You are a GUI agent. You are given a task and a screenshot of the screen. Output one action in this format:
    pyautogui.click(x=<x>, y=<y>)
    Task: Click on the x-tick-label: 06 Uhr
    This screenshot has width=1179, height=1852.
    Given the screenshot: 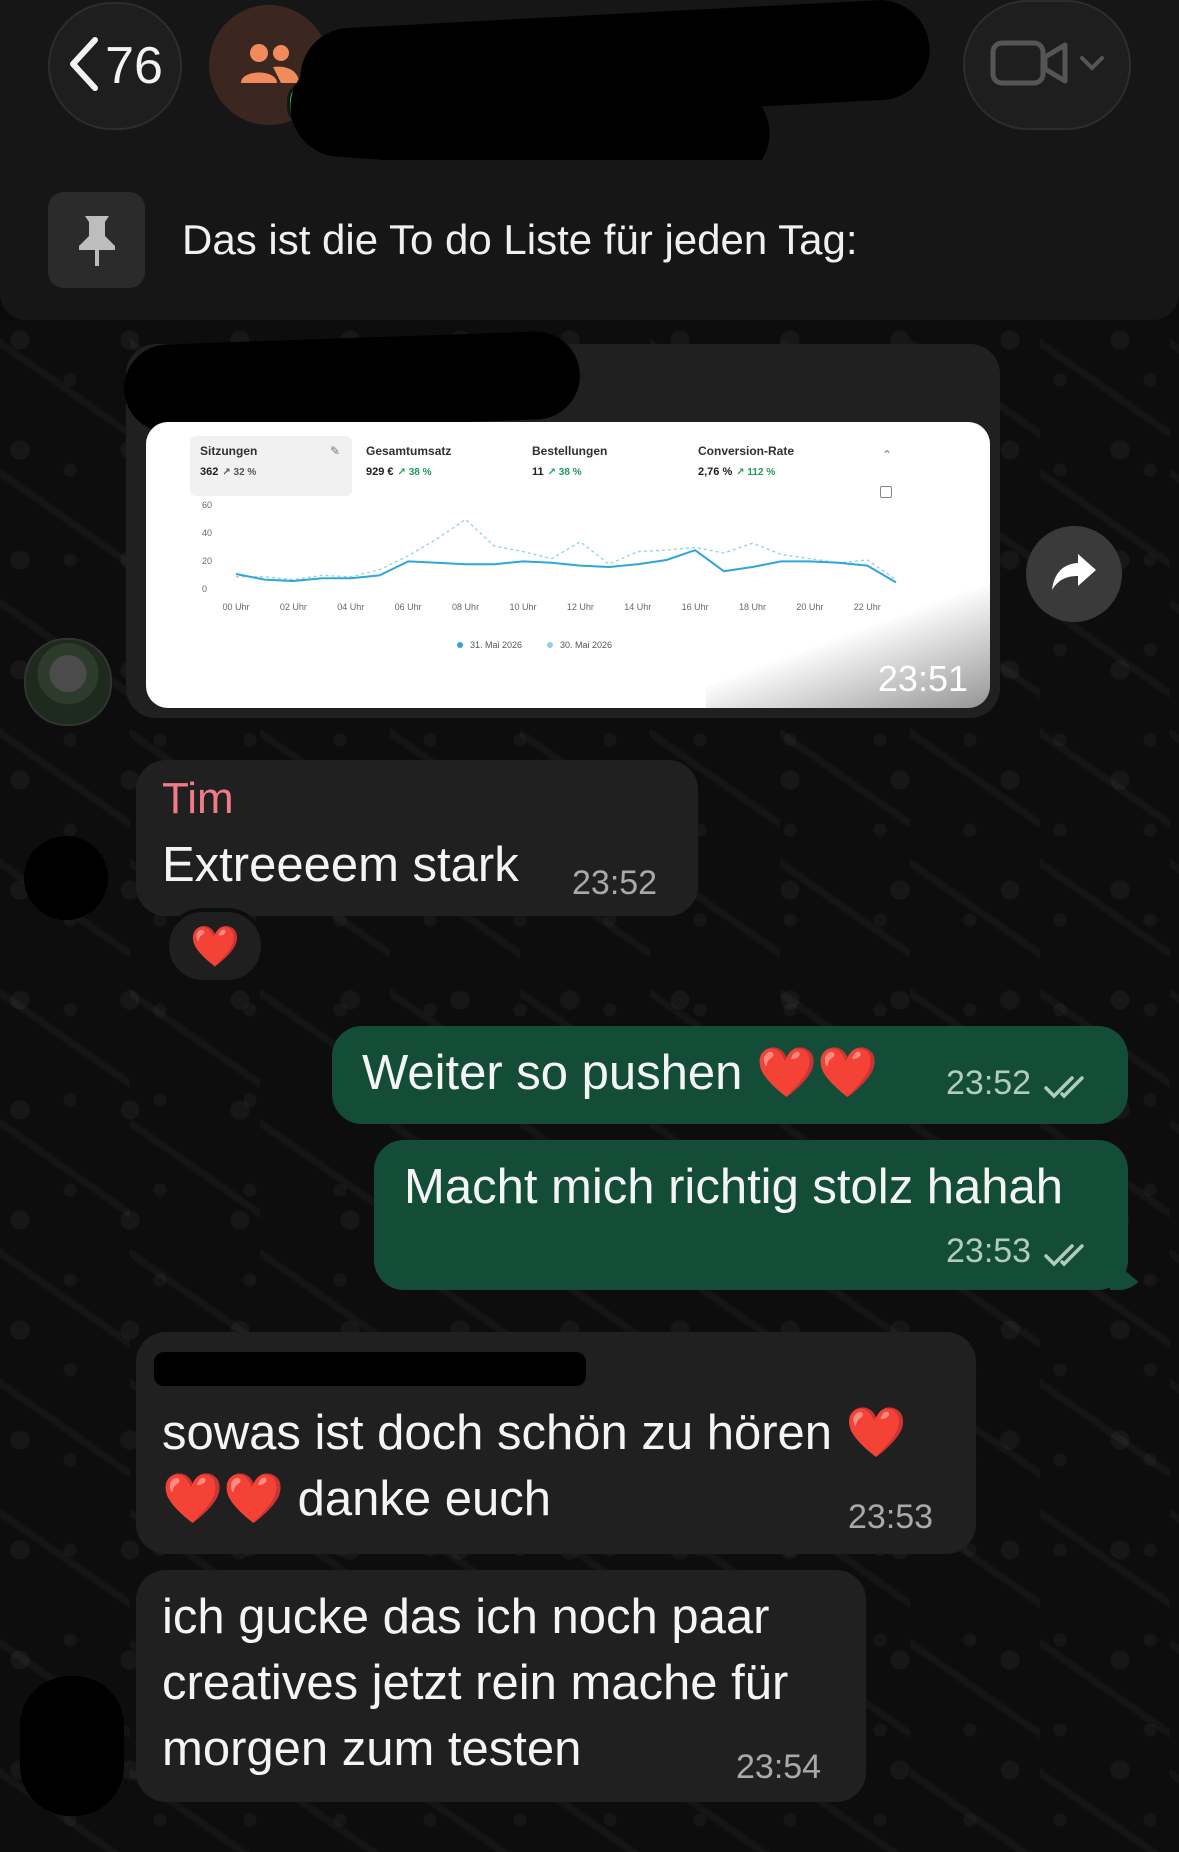 What is the action you would take?
    pyautogui.click(x=408, y=607)
    